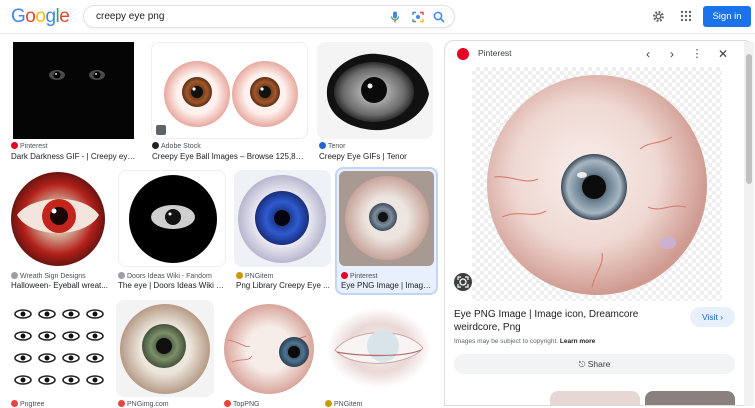 The height and width of the screenshot is (408, 755). I want to click on share-icon: ⎋, so click(582, 364).